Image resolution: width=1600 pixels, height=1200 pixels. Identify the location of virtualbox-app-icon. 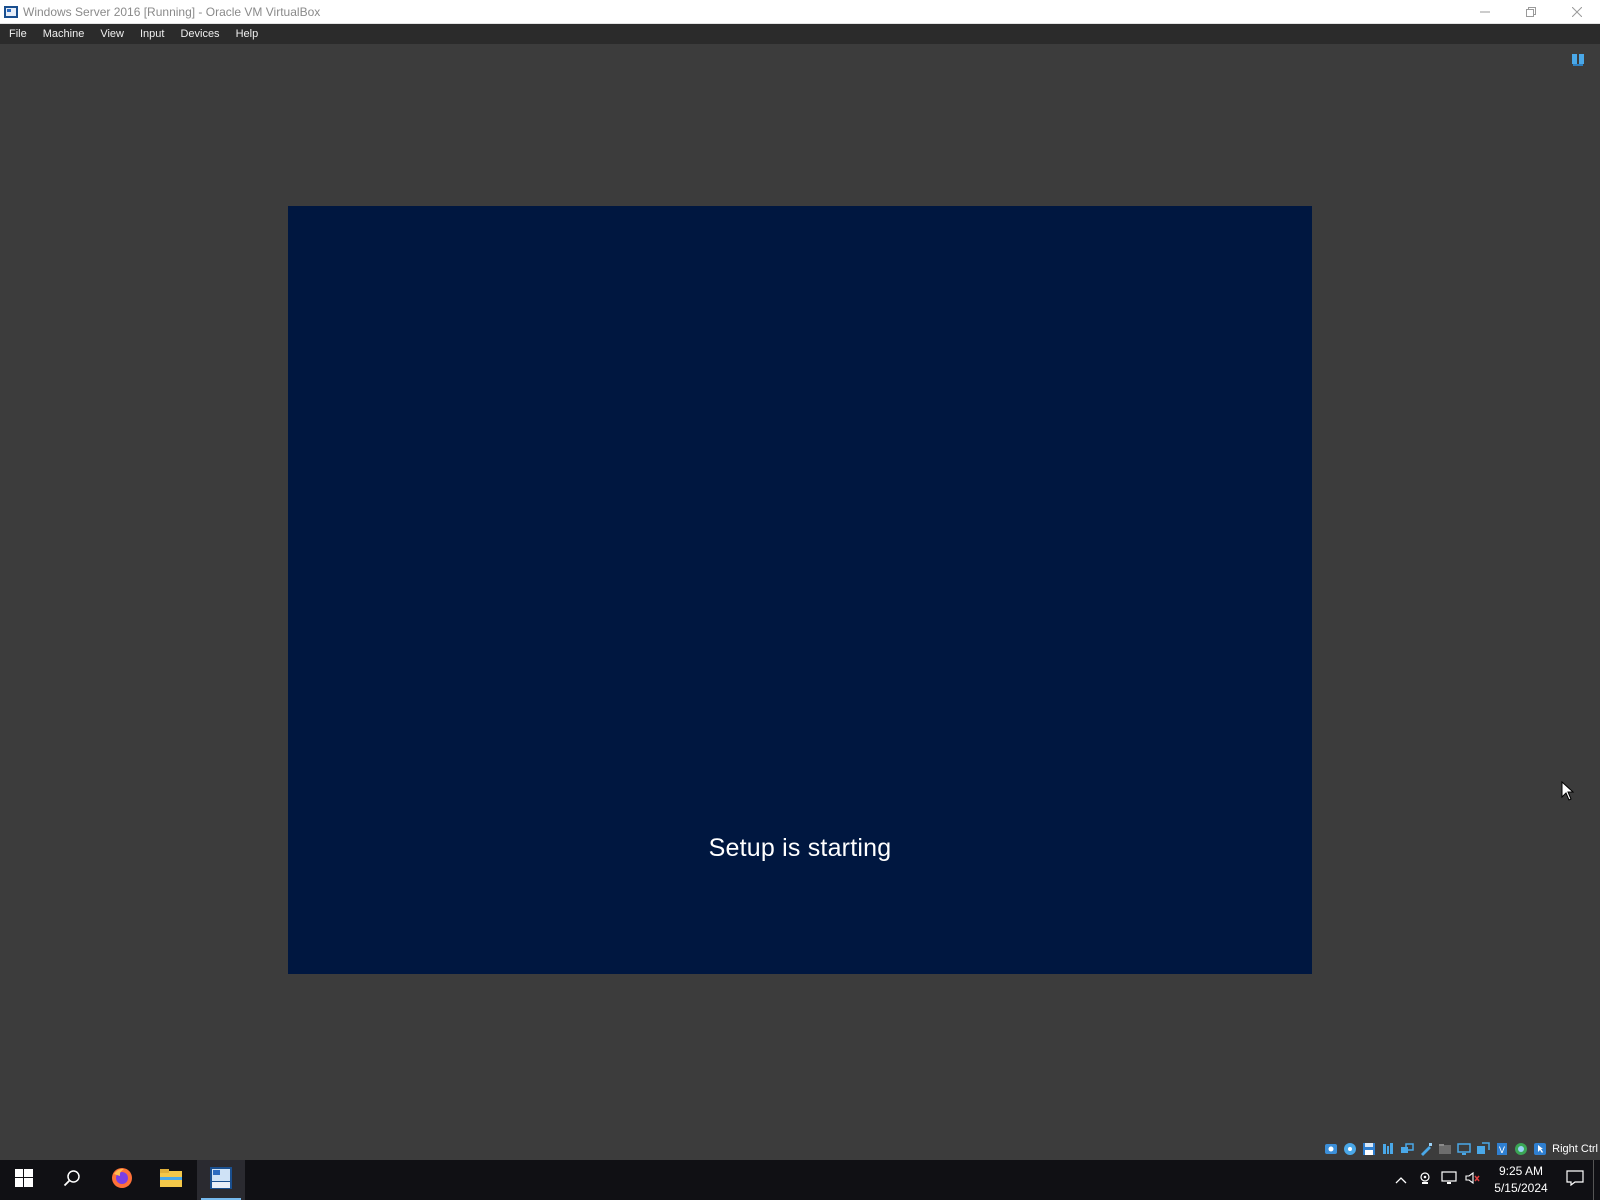
(11, 12).